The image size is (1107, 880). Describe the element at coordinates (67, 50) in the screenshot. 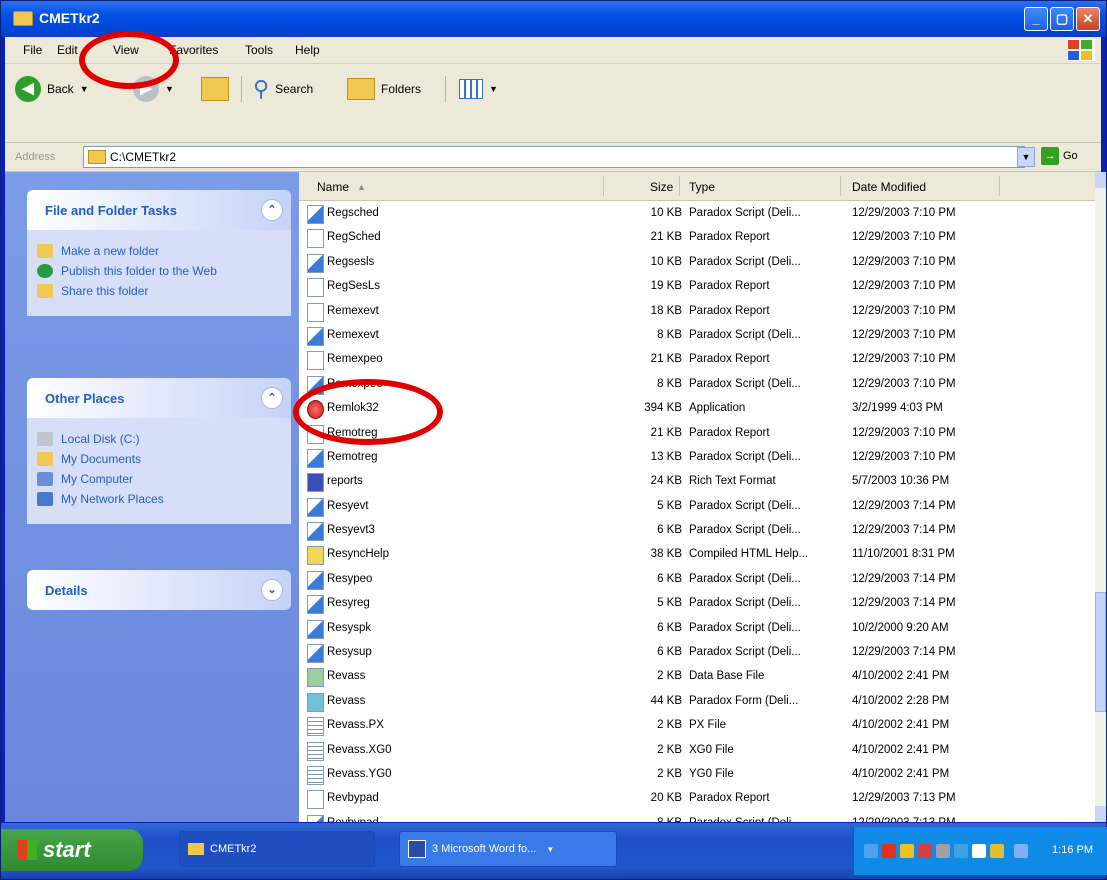

I see `menu-edit: Edit` at that location.